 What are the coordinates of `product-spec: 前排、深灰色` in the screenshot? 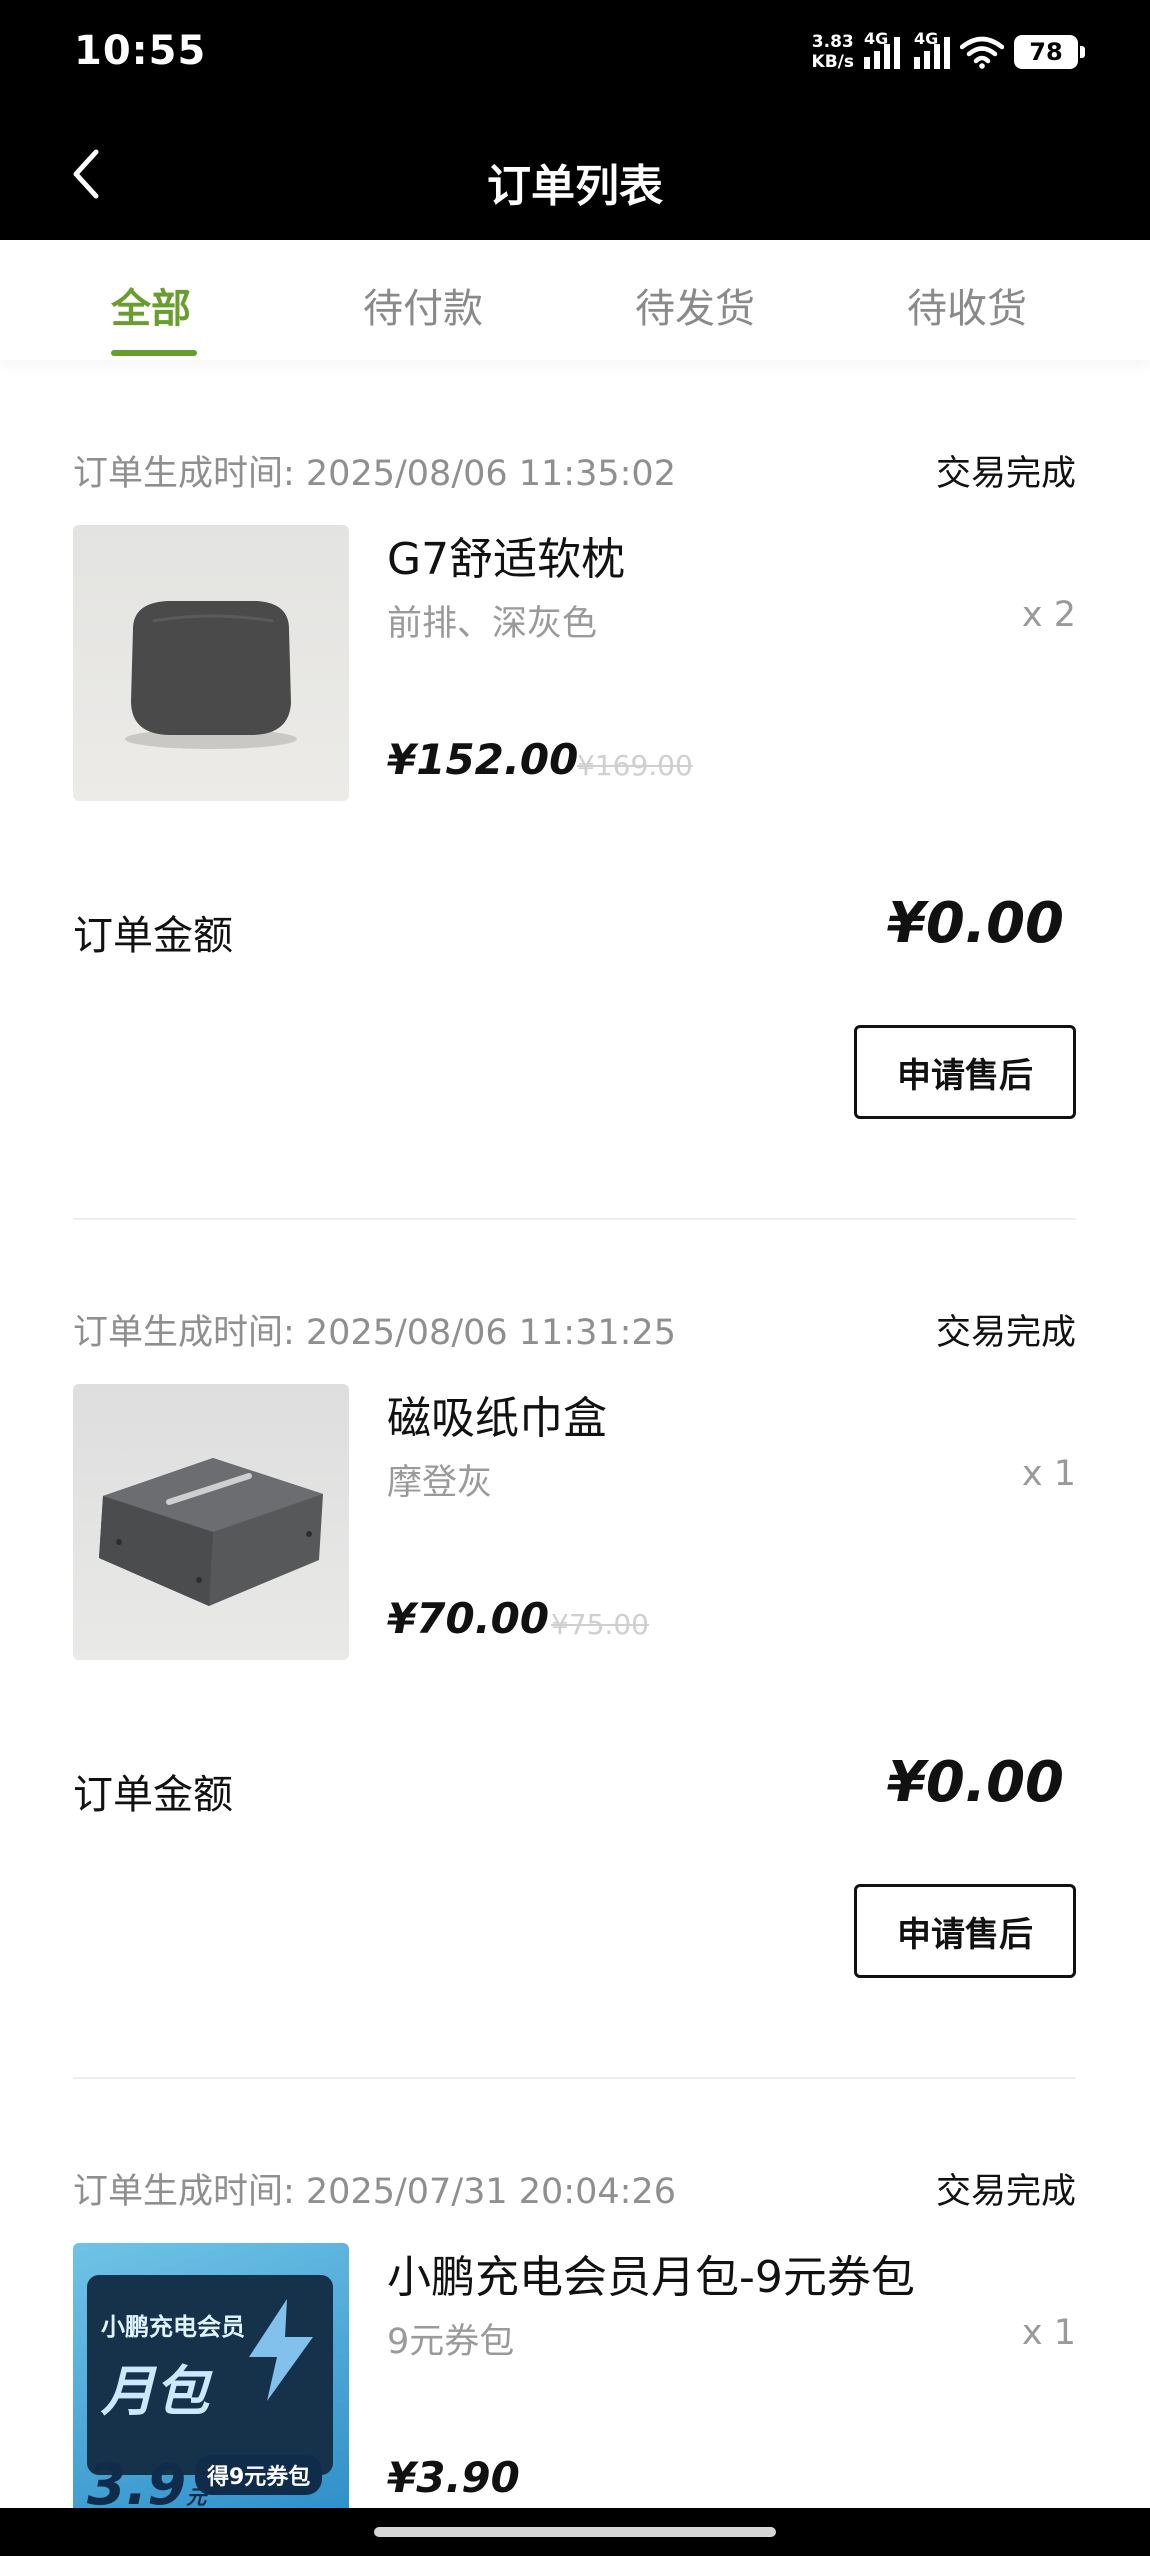 It's located at (492, 624).